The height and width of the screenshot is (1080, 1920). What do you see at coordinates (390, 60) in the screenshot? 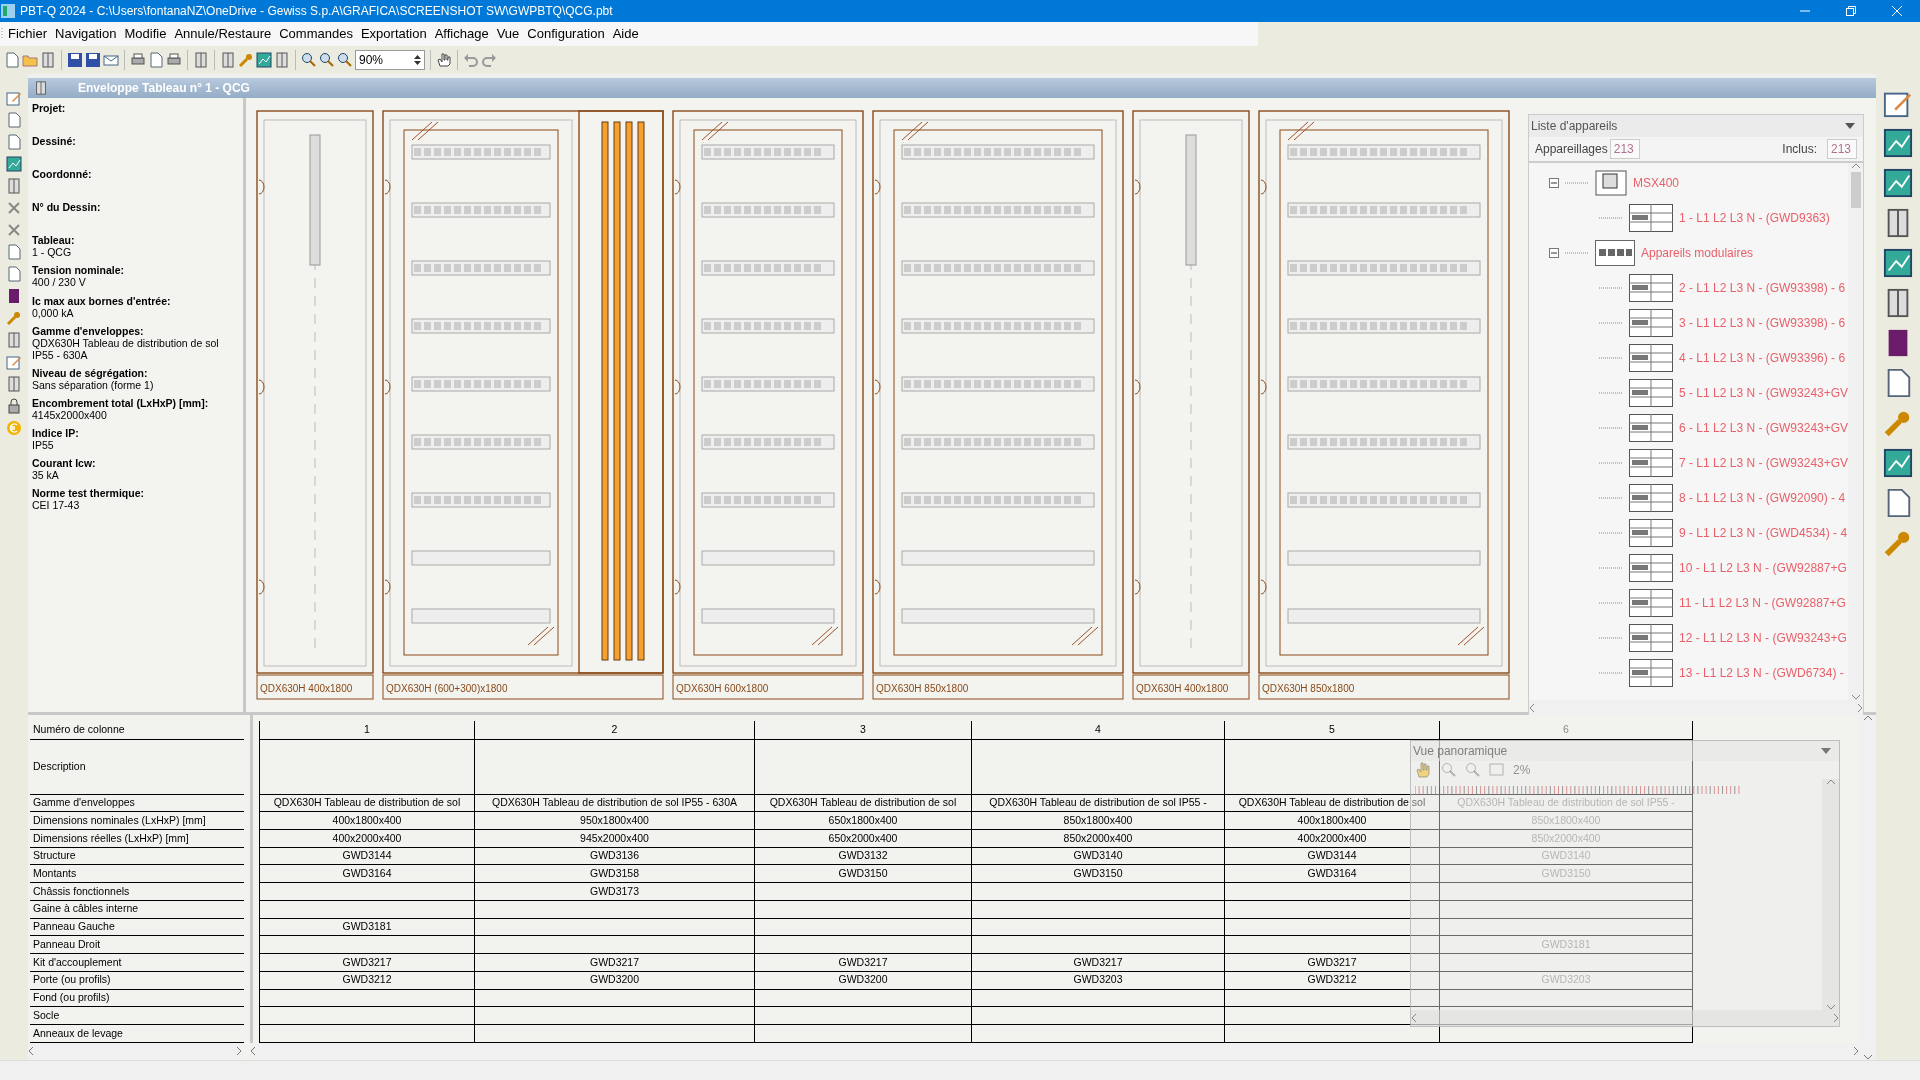
I see `zoom-field: 90%` at bounding box center [390, 60].